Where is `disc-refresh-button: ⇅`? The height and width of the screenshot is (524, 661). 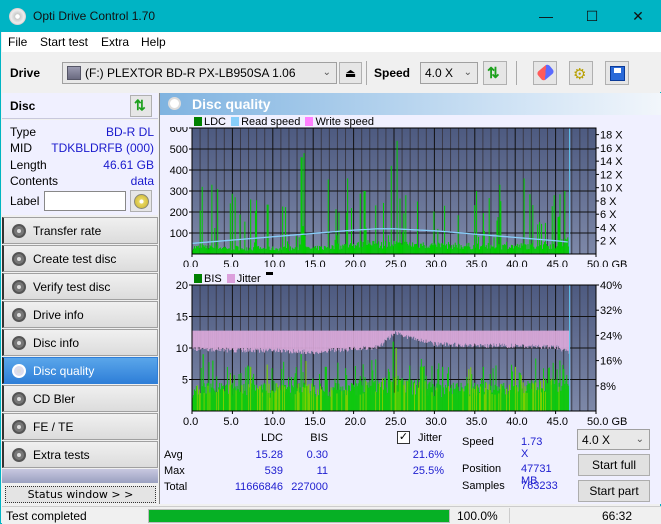
disc-refresh-button: ⇅ is located at coordinates (141, 106).